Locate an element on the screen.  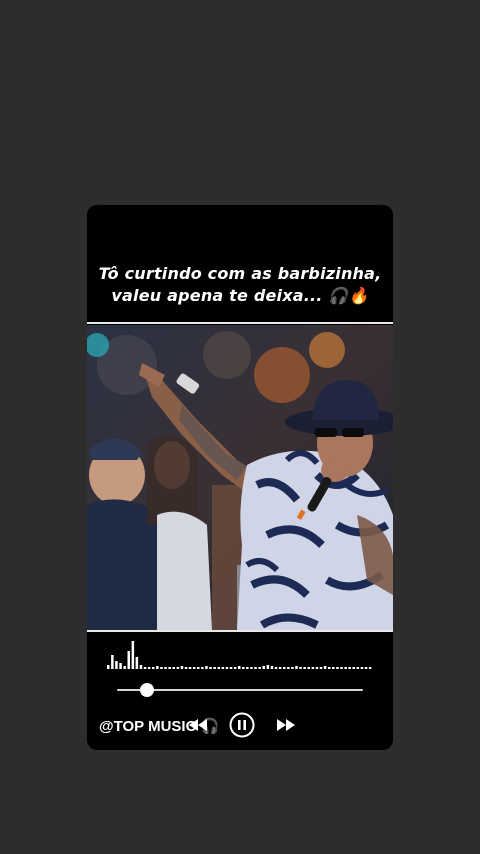
audio-waveform is located at coordinates (239, 655).